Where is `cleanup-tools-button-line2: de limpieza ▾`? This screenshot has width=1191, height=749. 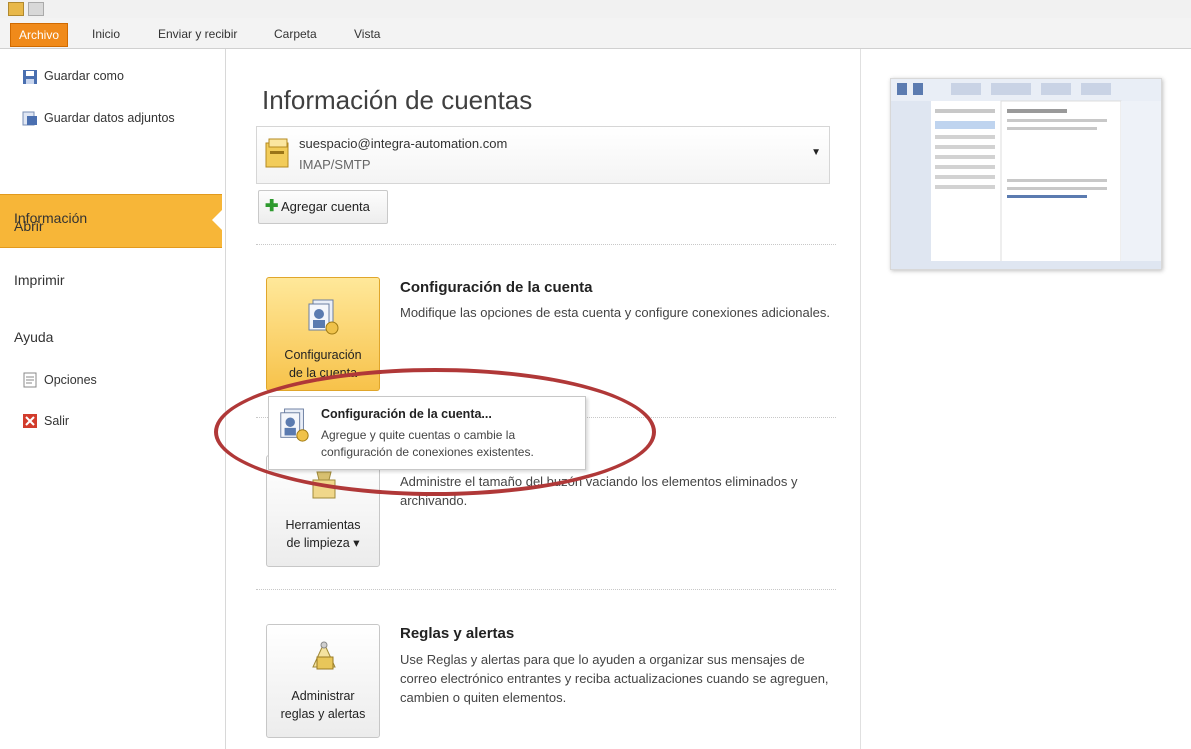 cleanup-tools-button-line2: de limpieza ▾ is located at coordinates (323, 543).